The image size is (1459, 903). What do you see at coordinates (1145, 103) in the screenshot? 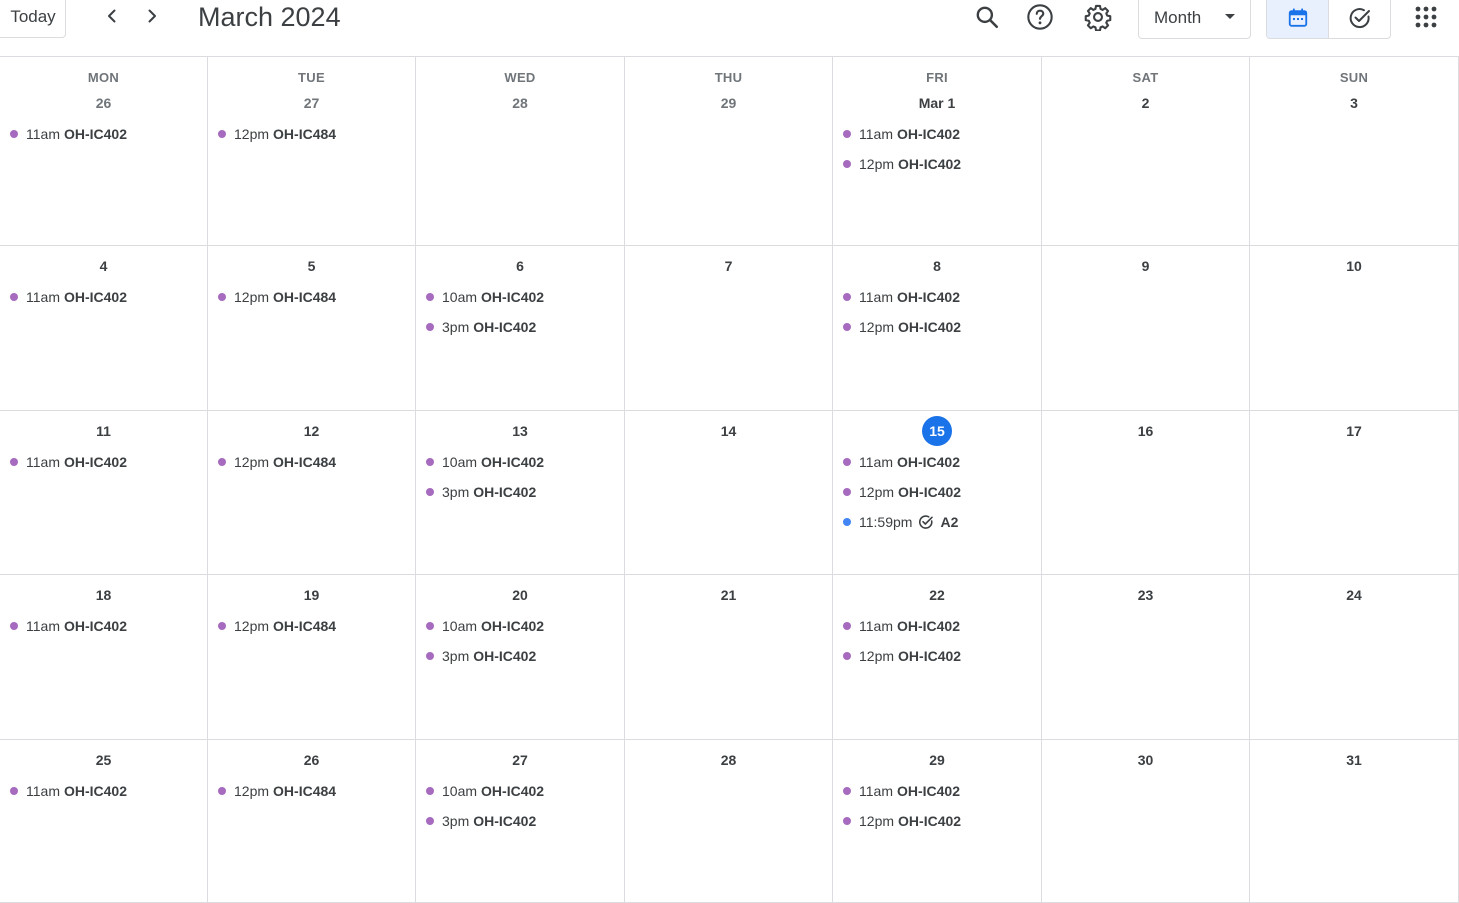
I see `day-number: 2` at bounding box center [1145, 103].